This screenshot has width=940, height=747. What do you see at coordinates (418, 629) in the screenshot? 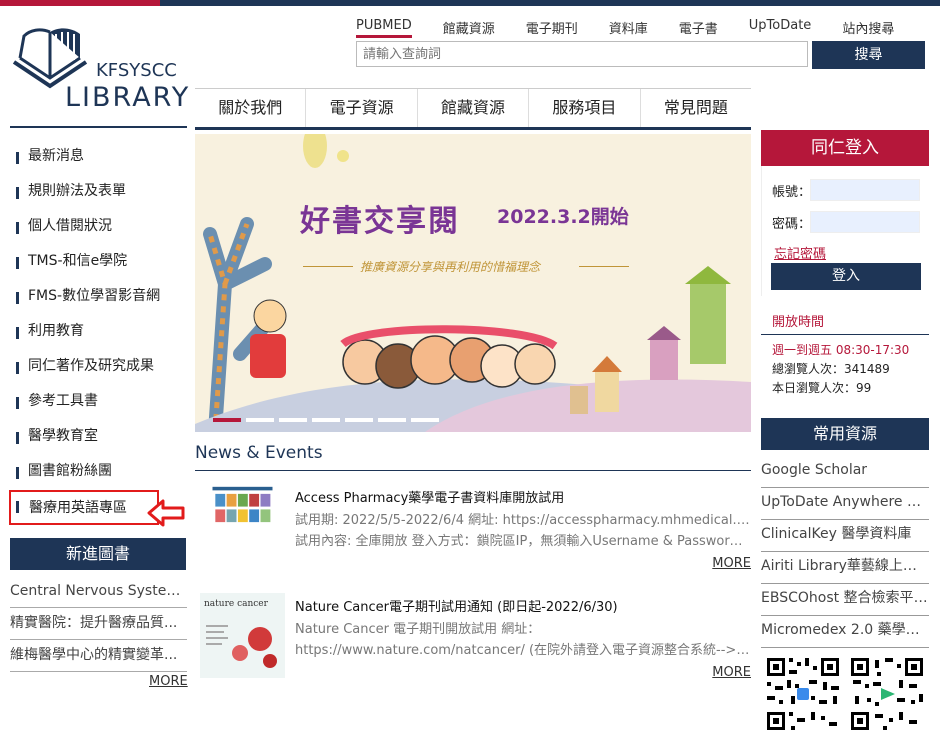
I see `news-summary-line: Nature Cancer 電子期刊開放試用 網址：` at bounding box center [418, 629].